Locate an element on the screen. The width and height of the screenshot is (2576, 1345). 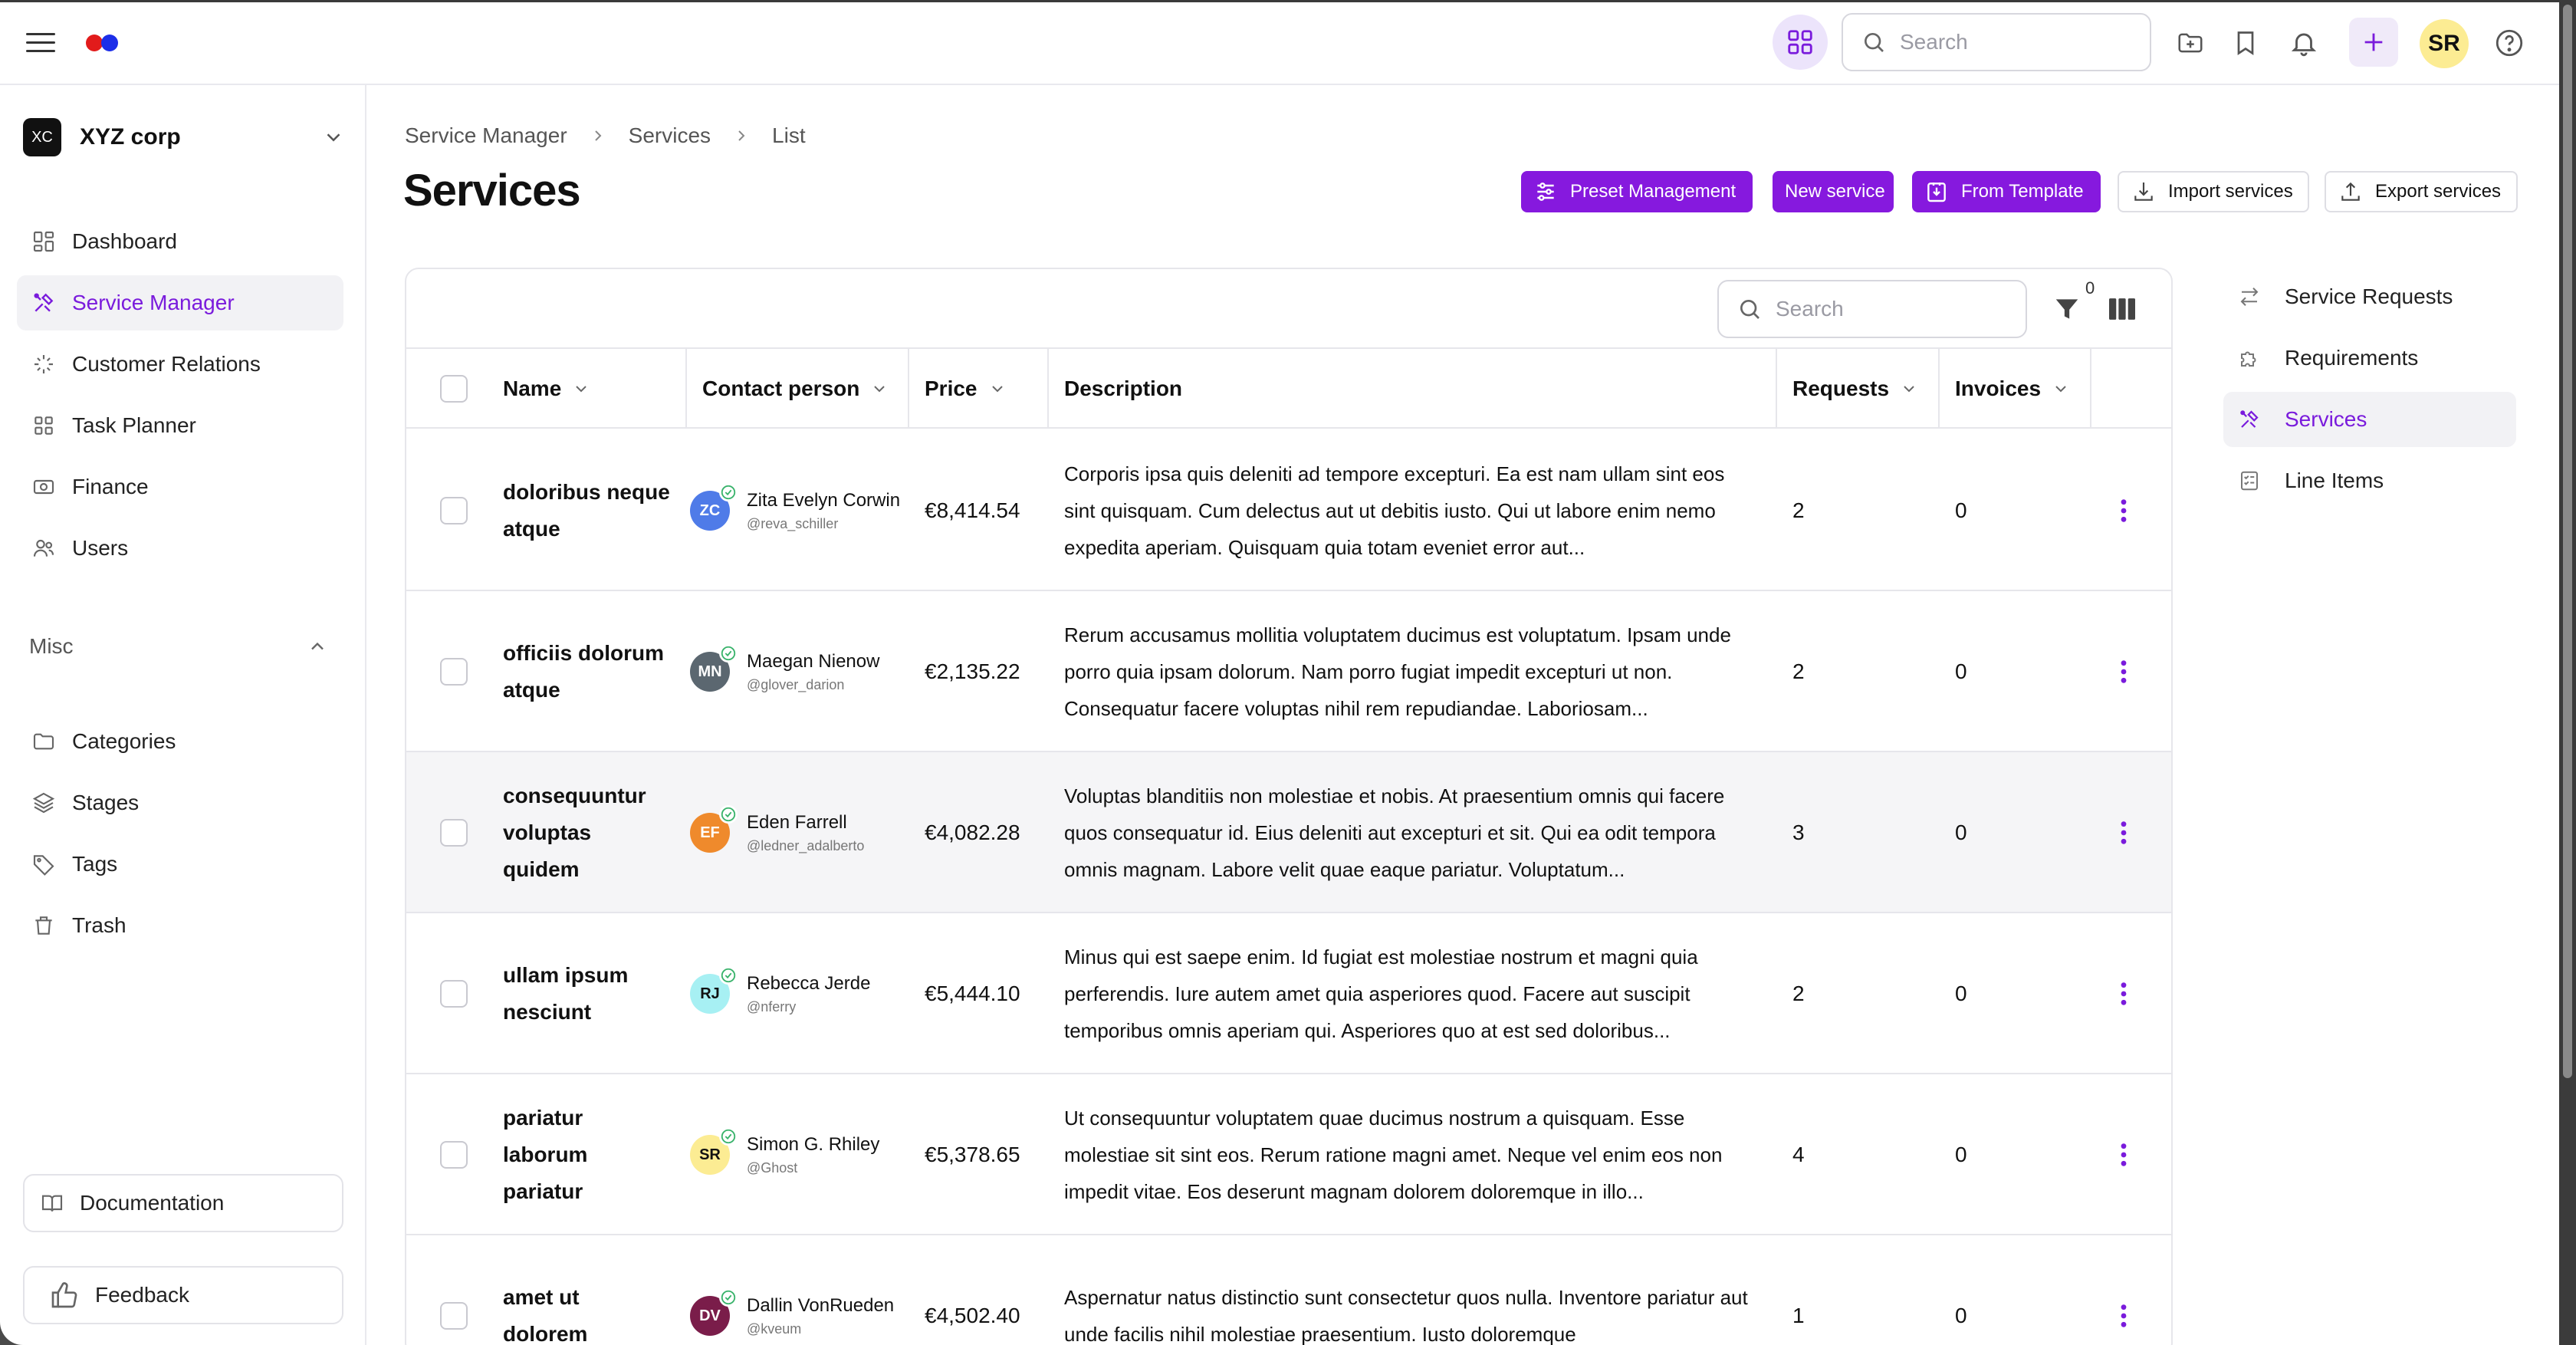
service-name-line: officiis dolorum is located at coordinates (583, 653).